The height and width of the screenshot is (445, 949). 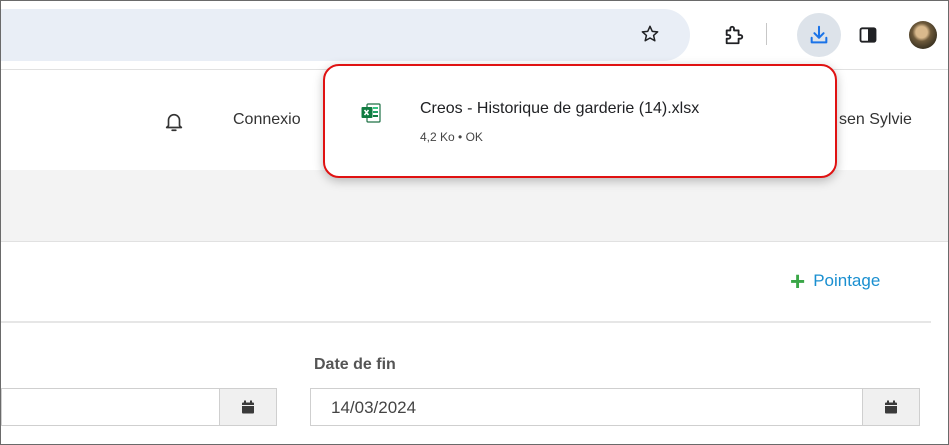 I want to click on end-date-label: Date de fin, so click(x=355, y=364).